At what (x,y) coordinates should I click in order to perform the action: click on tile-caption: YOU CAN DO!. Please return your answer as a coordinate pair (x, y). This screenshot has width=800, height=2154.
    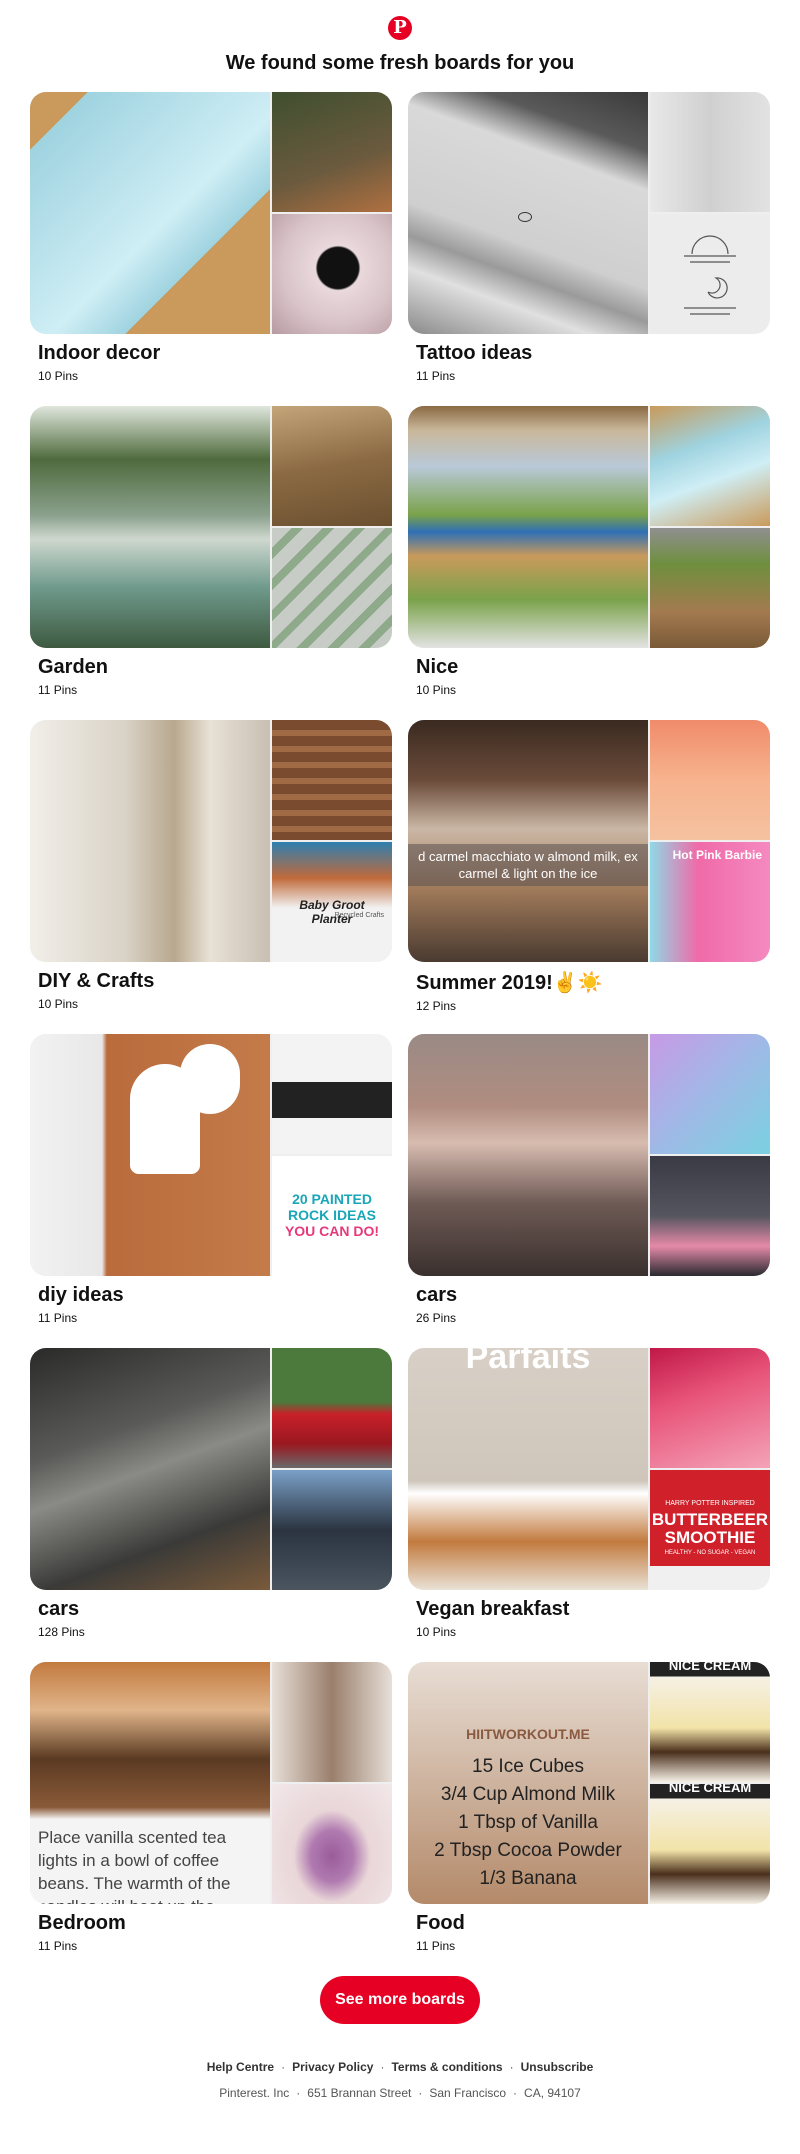
    Looking at the image, I should click on (332, 1231).